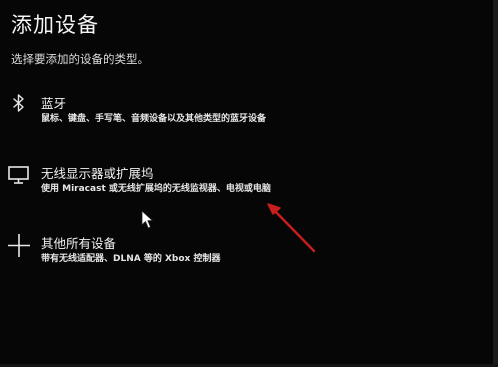 The height and width of the screenshot is (367, 498). I want to click on option-description: 使用 Miracast 或无线扩展坞的无线监视器、电视或电脑, so click(156, 189).